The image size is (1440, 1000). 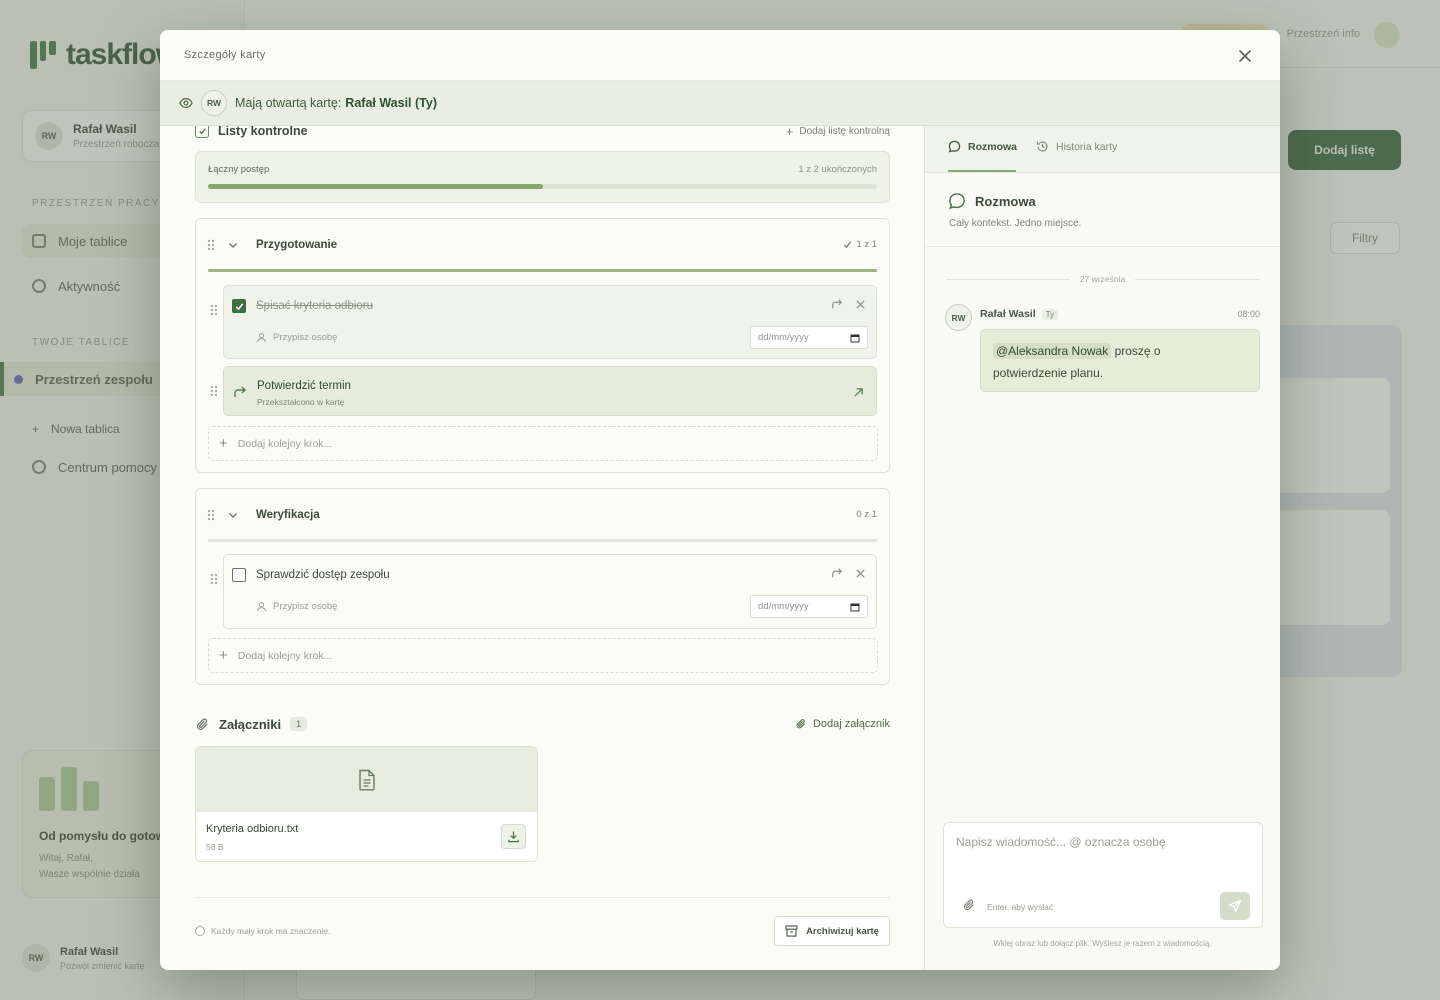 What do you see at coordinates (1248, 314) in the screenshot?
I see `message-time: 08:00` at bounding box center [1248, 314].